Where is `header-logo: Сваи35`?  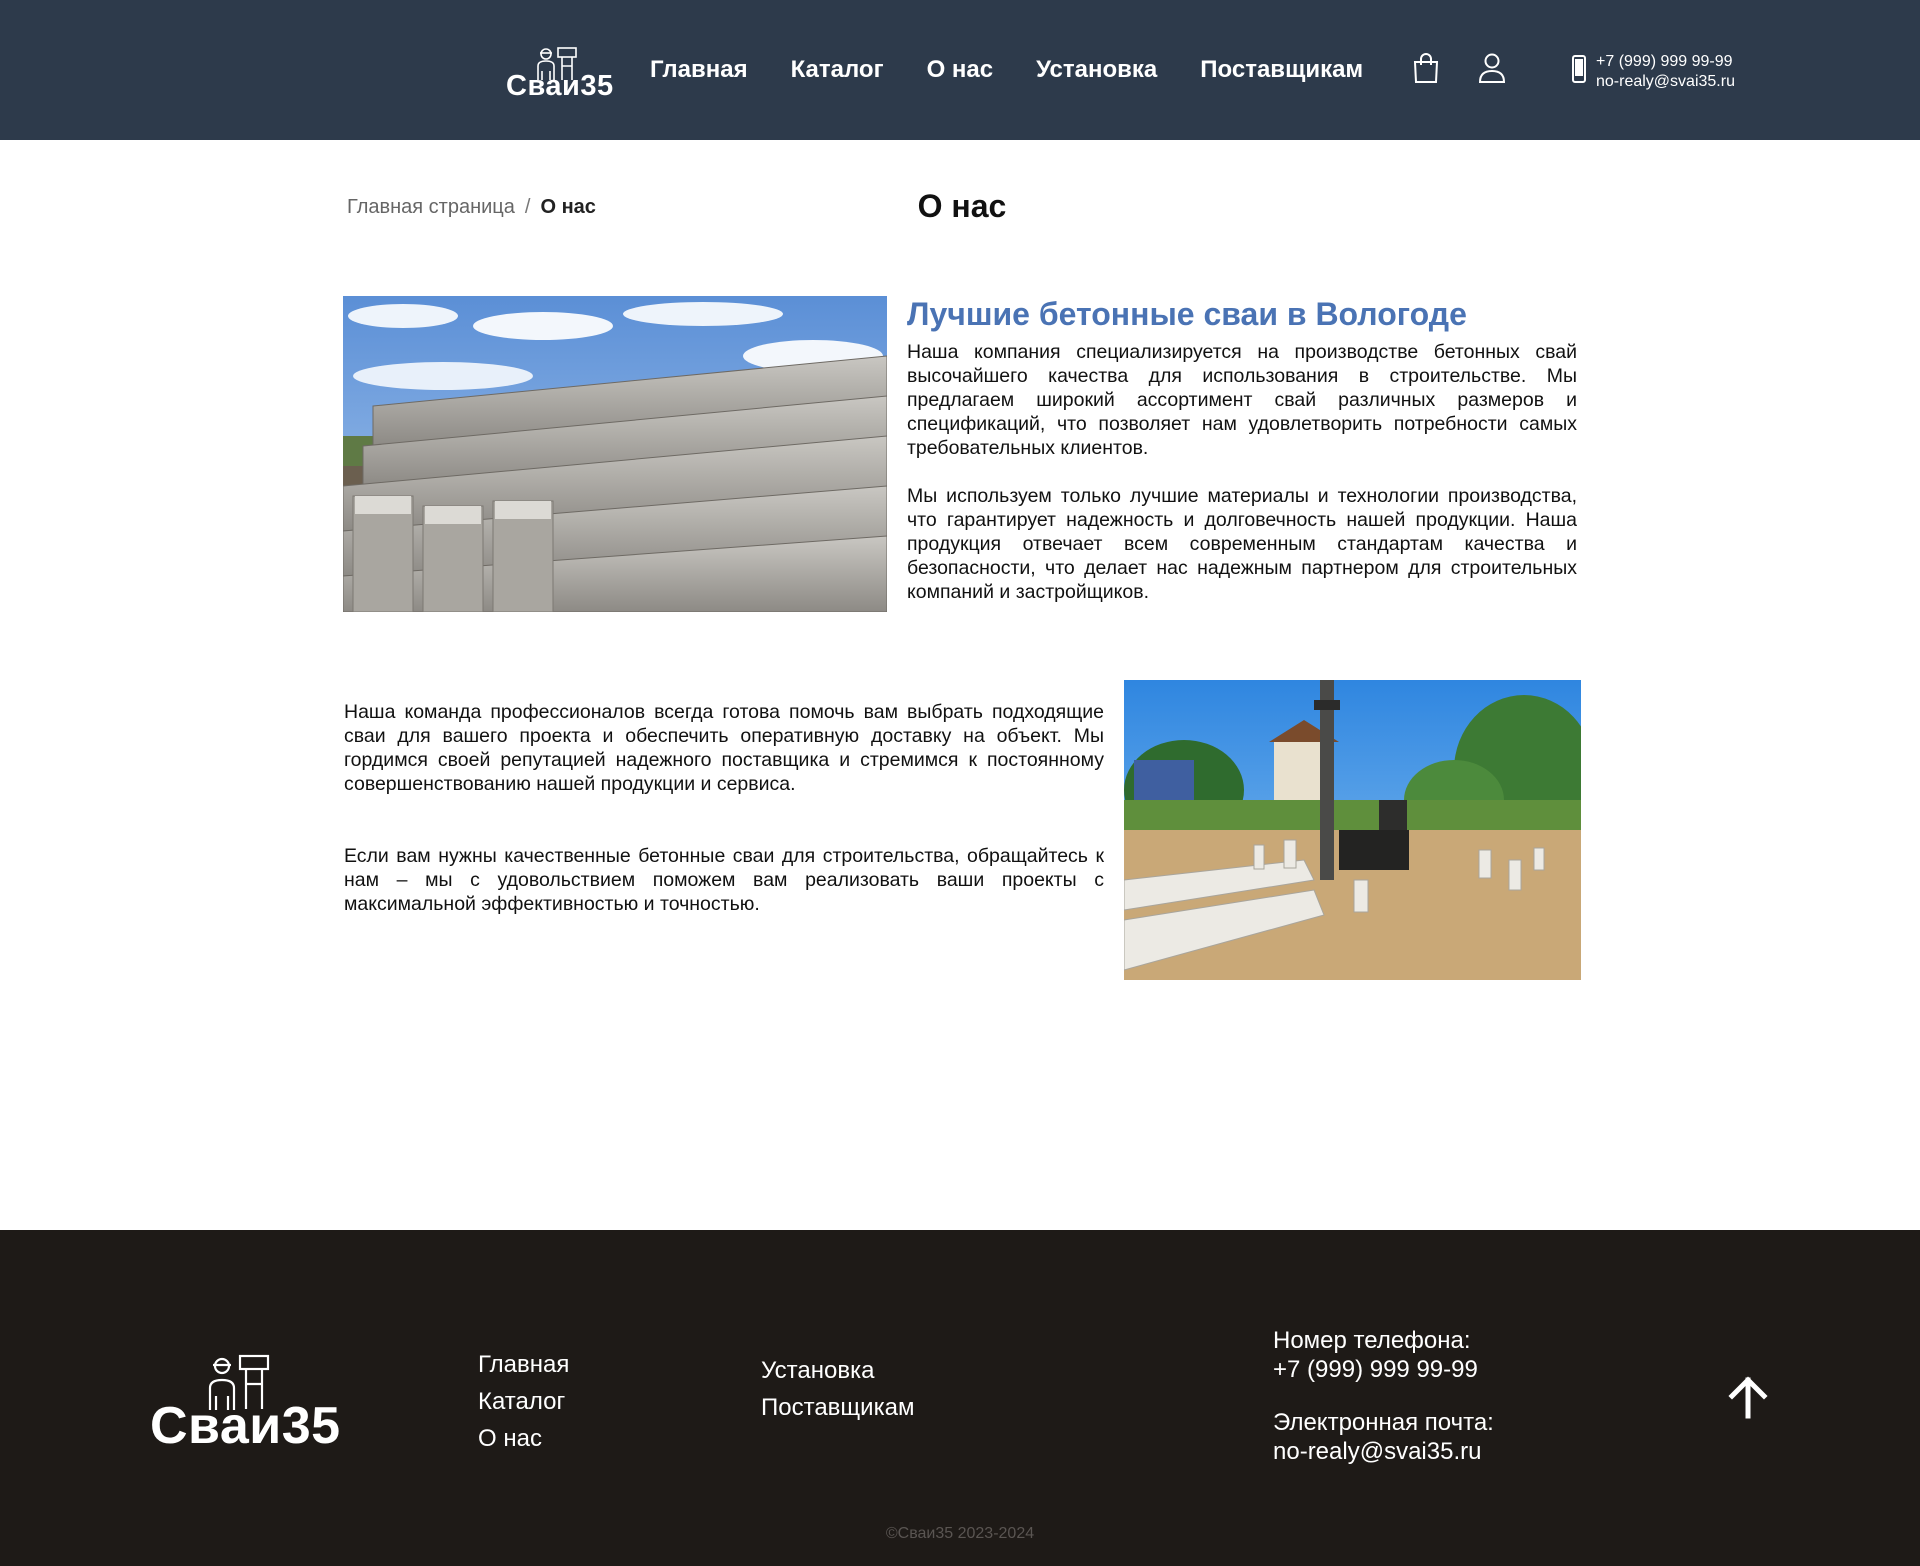 header-logo: Сваи35 is located at coordinates (560, 71).